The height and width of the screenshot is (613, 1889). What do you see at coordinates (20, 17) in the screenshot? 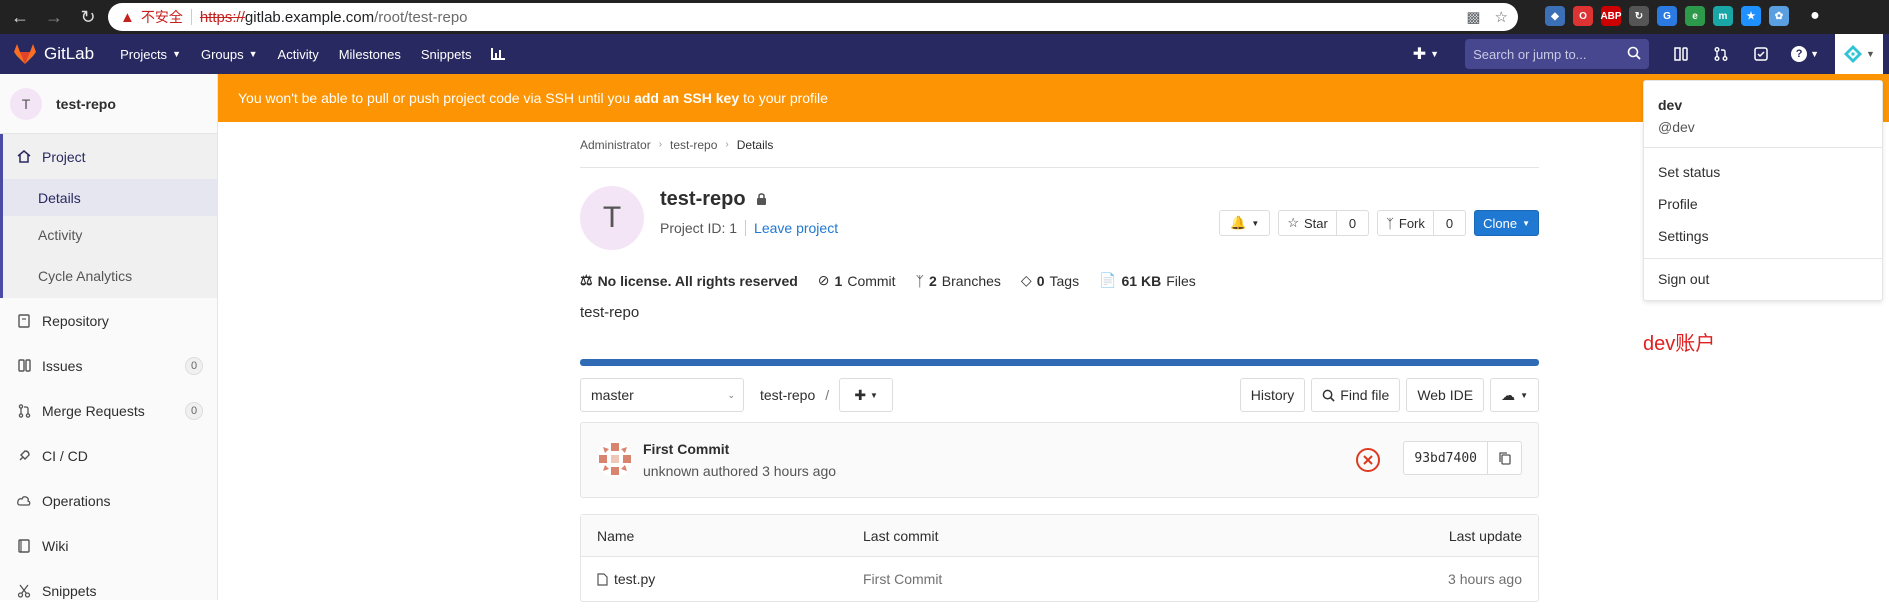
I see `back-icon: ←` at bounding box center [20, 17].